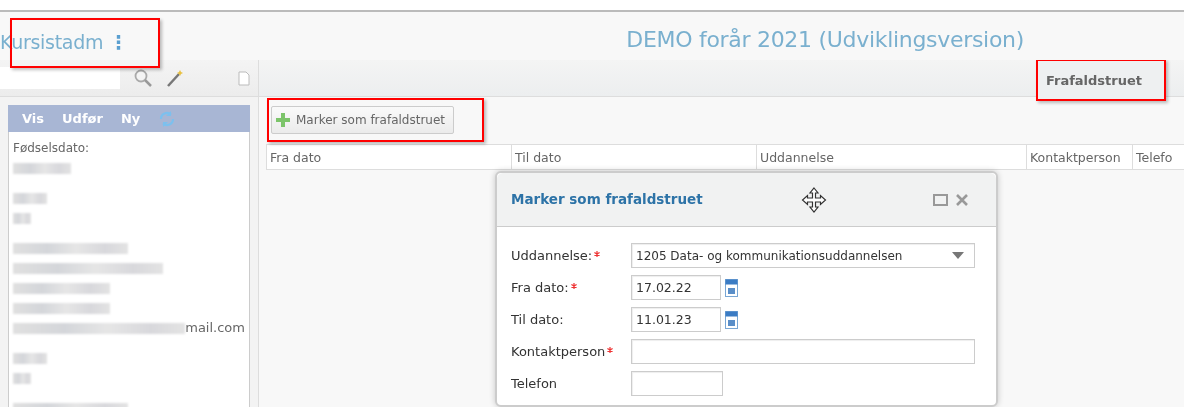  What do you see at coordinates (825, 40) in the screenshot?
I see `environment-title: DEMO forår 2021 (Udviklingsversion)` at bounding box center [825, 40].